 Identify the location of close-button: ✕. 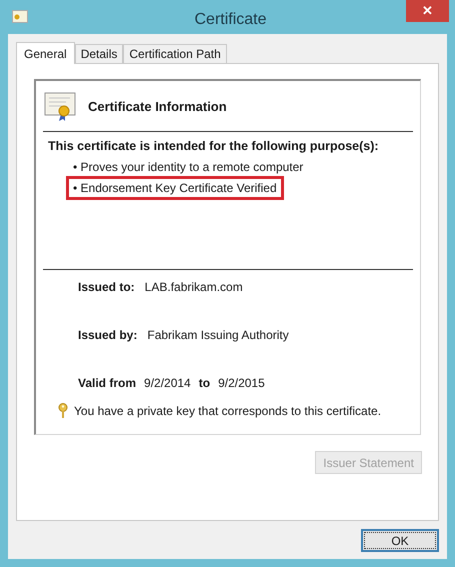
(427, 11).